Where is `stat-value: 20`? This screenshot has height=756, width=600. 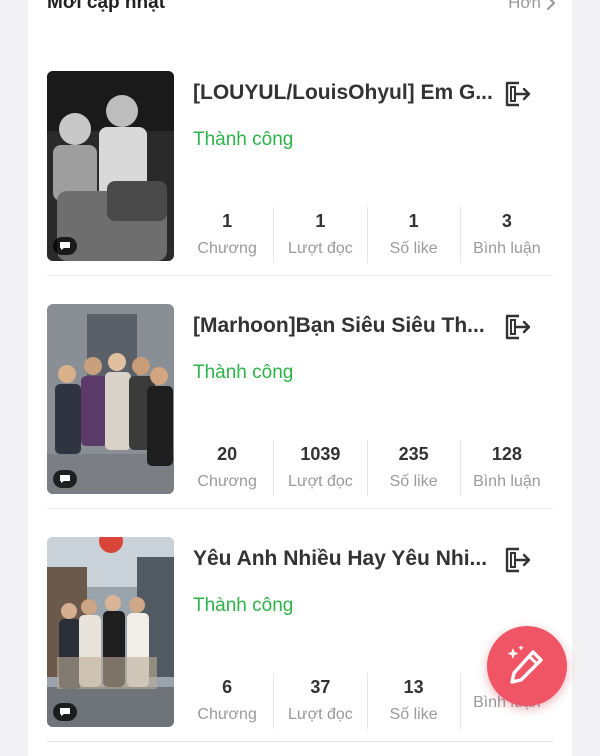
stat-value: 20 is located at coordinates (227, 454).